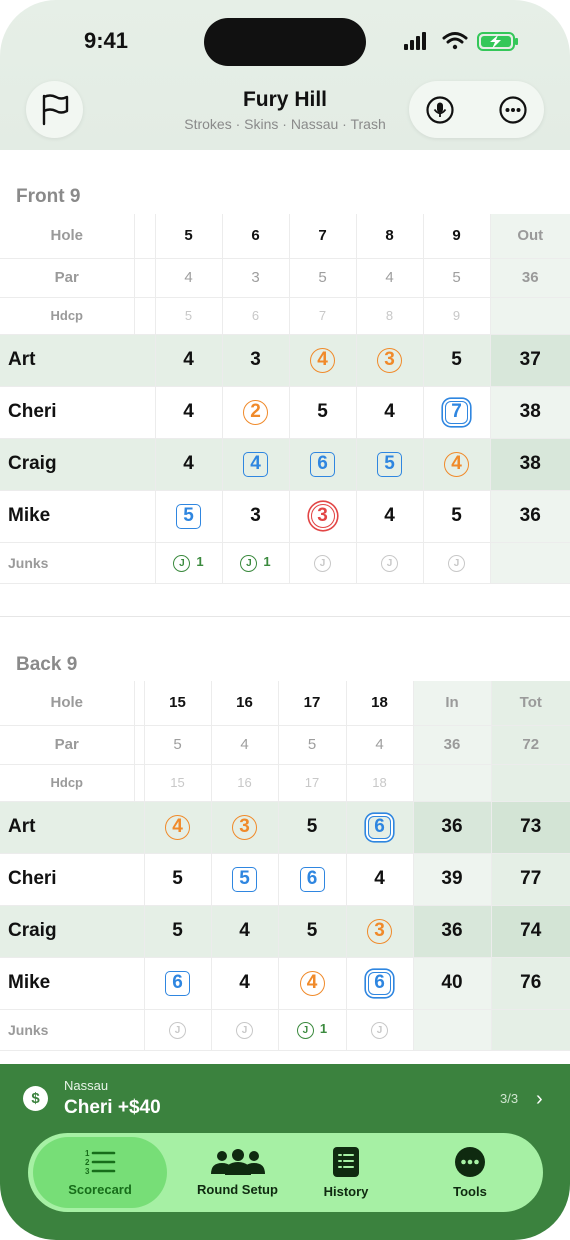  Describe the element at coordinates (513, 110) in the screenshot. I see `ellipsis-icon` at that location.